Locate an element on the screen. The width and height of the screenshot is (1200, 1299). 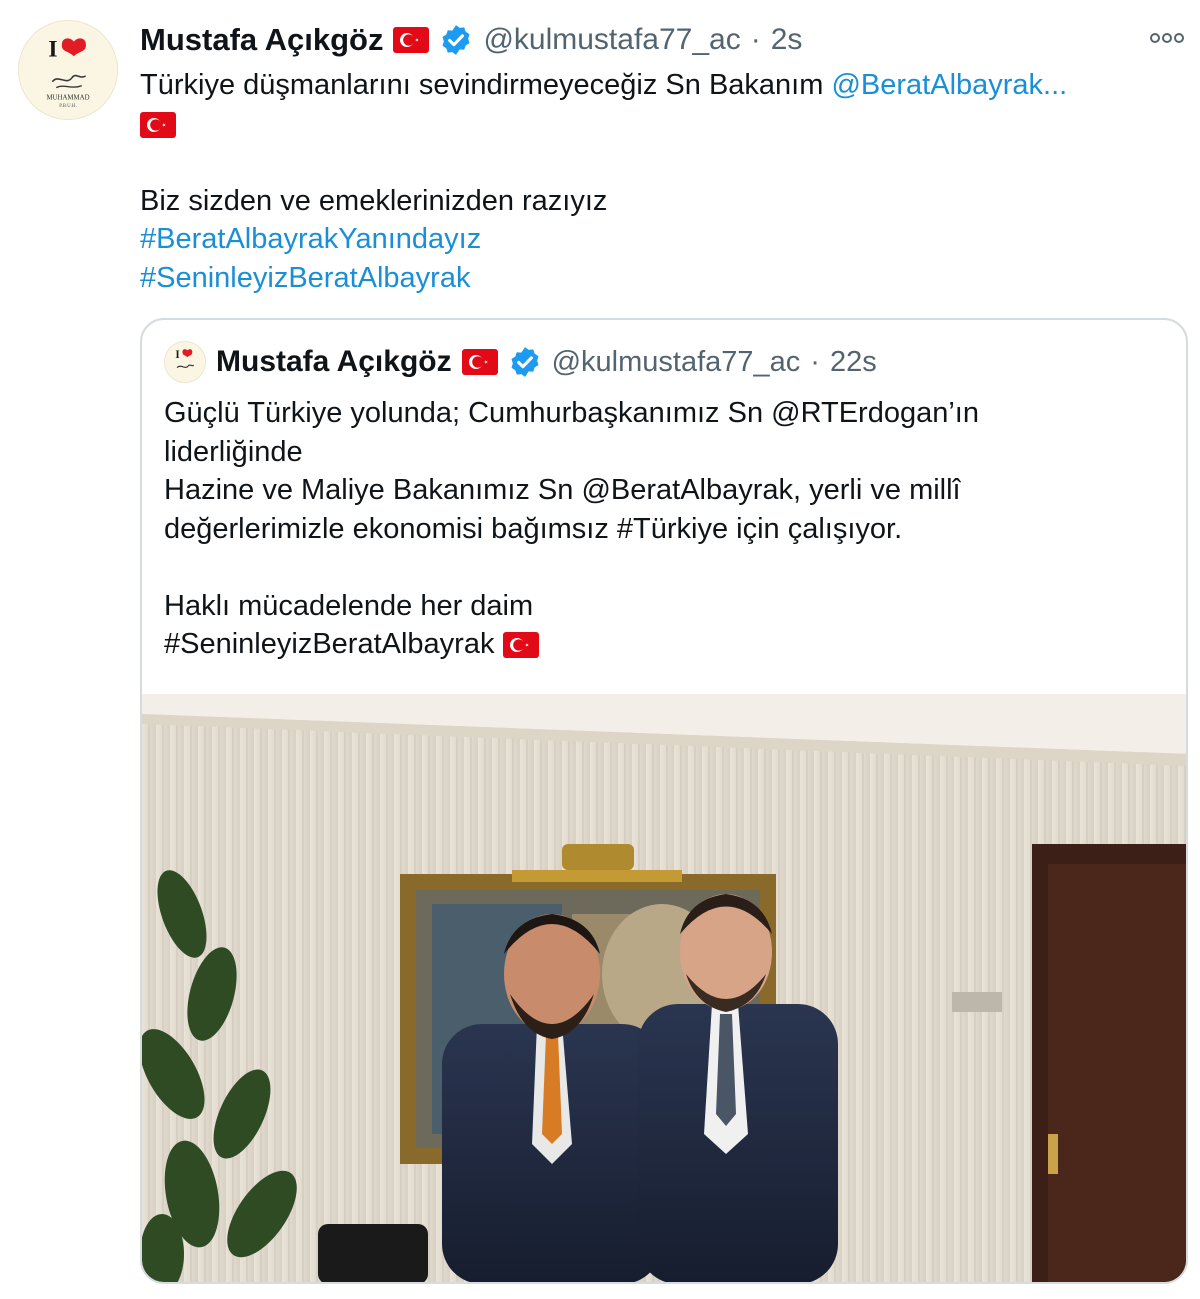
quoted-tweet-header: I Mustafa Açıkgöz @kulmustafa77_ac · 22s is located at coordinates (520, 362).